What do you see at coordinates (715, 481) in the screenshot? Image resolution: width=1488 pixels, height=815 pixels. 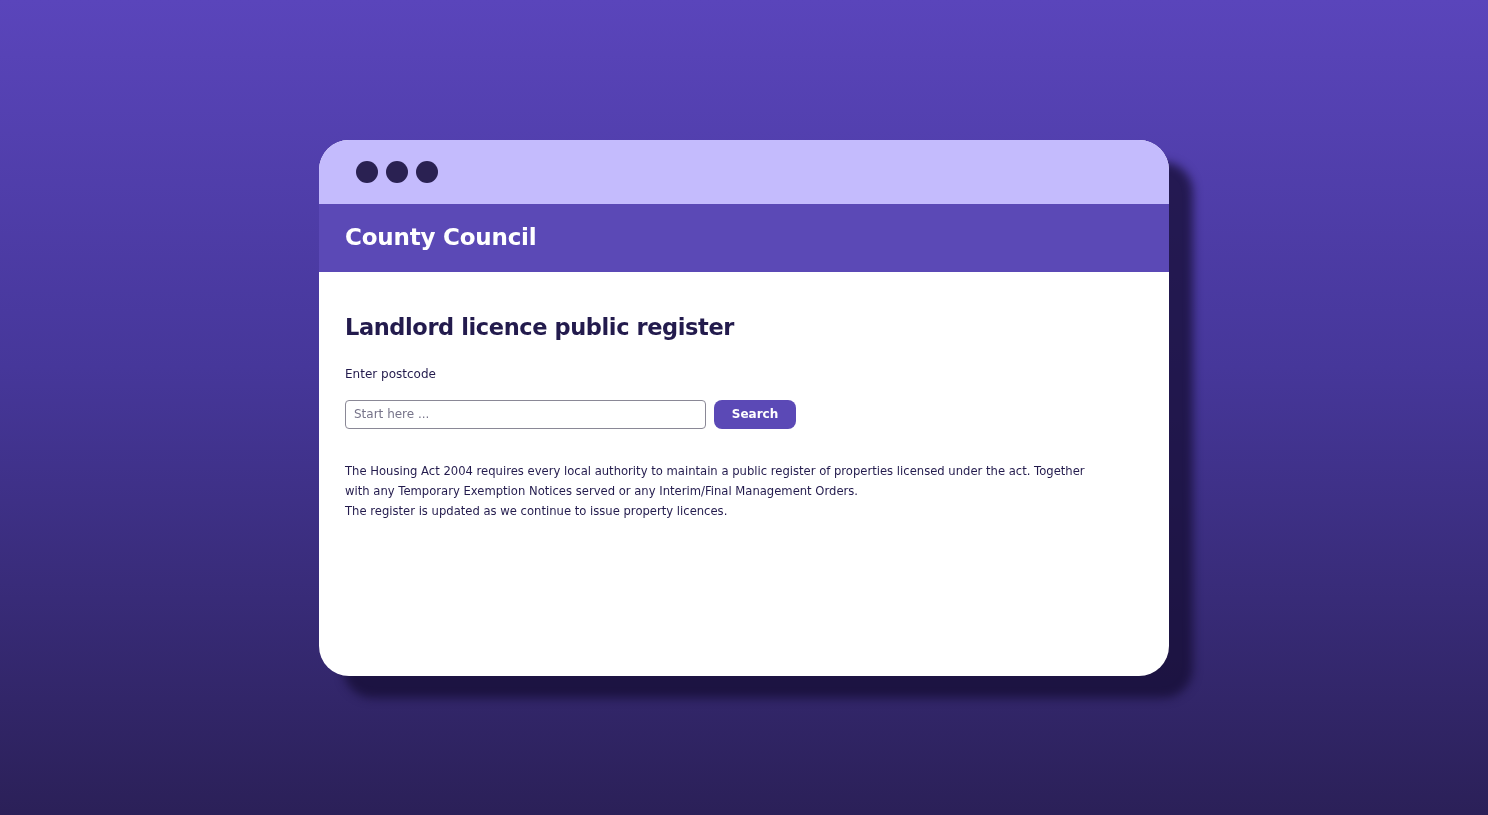 I see `description-text: The Housing Act 2004 requires every local authority to maintain a public register of properties licensed under the act. Together with any Temporary Exemption Notices served or any Interim/Final Management Orders.` at bounding box center [715, 481].